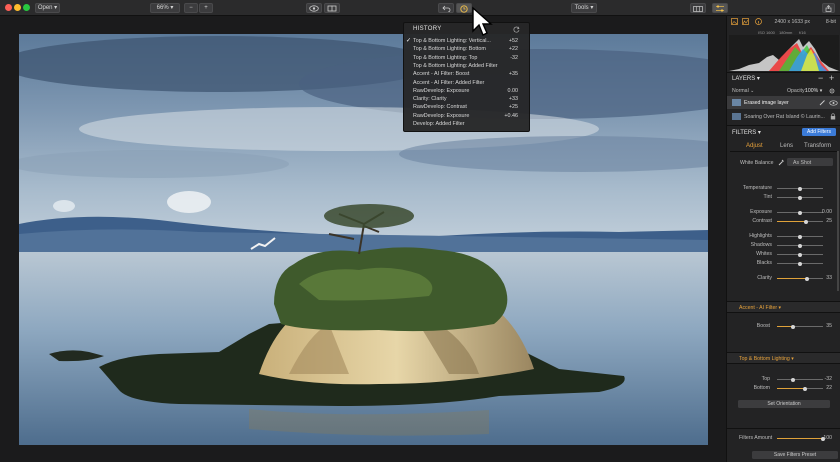 This screenshot has height=462, width=840. What do you see at coordinates (829, 221) in the screenshot?
I see `slider-value: 25` at bounding box center [829, 221].